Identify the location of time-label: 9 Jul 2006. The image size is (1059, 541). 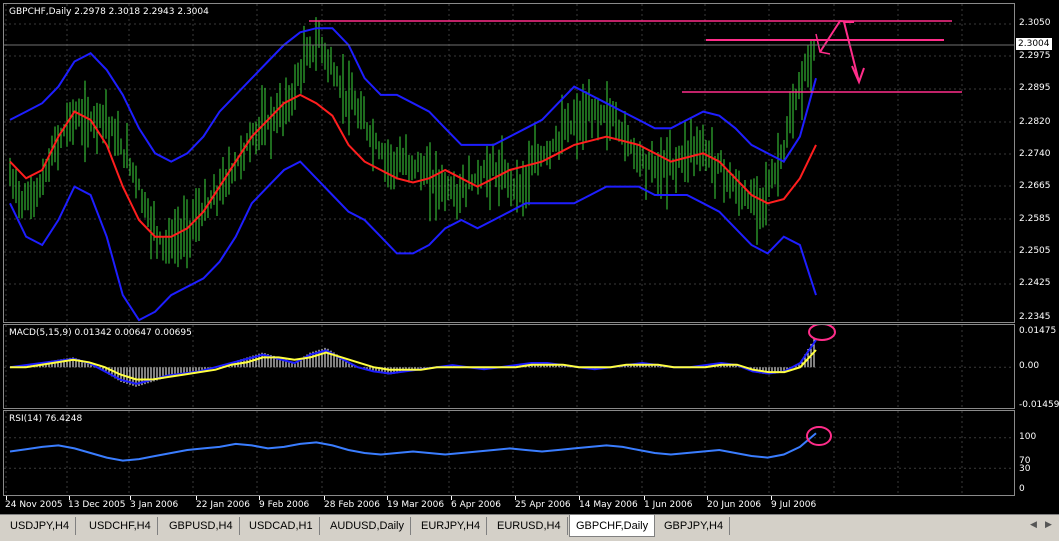
(794, 505).